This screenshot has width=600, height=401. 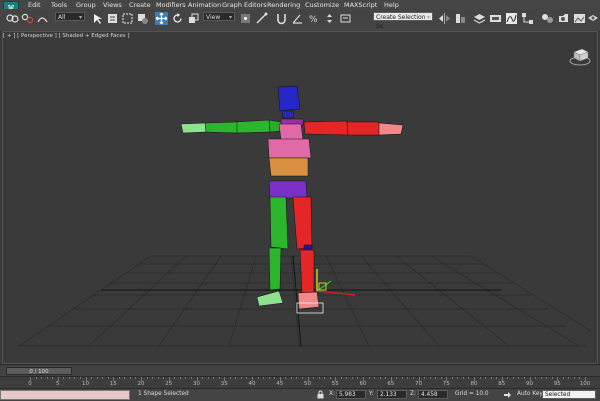 I want to click on spinner-snap-icon, so click(x=329, y=18).